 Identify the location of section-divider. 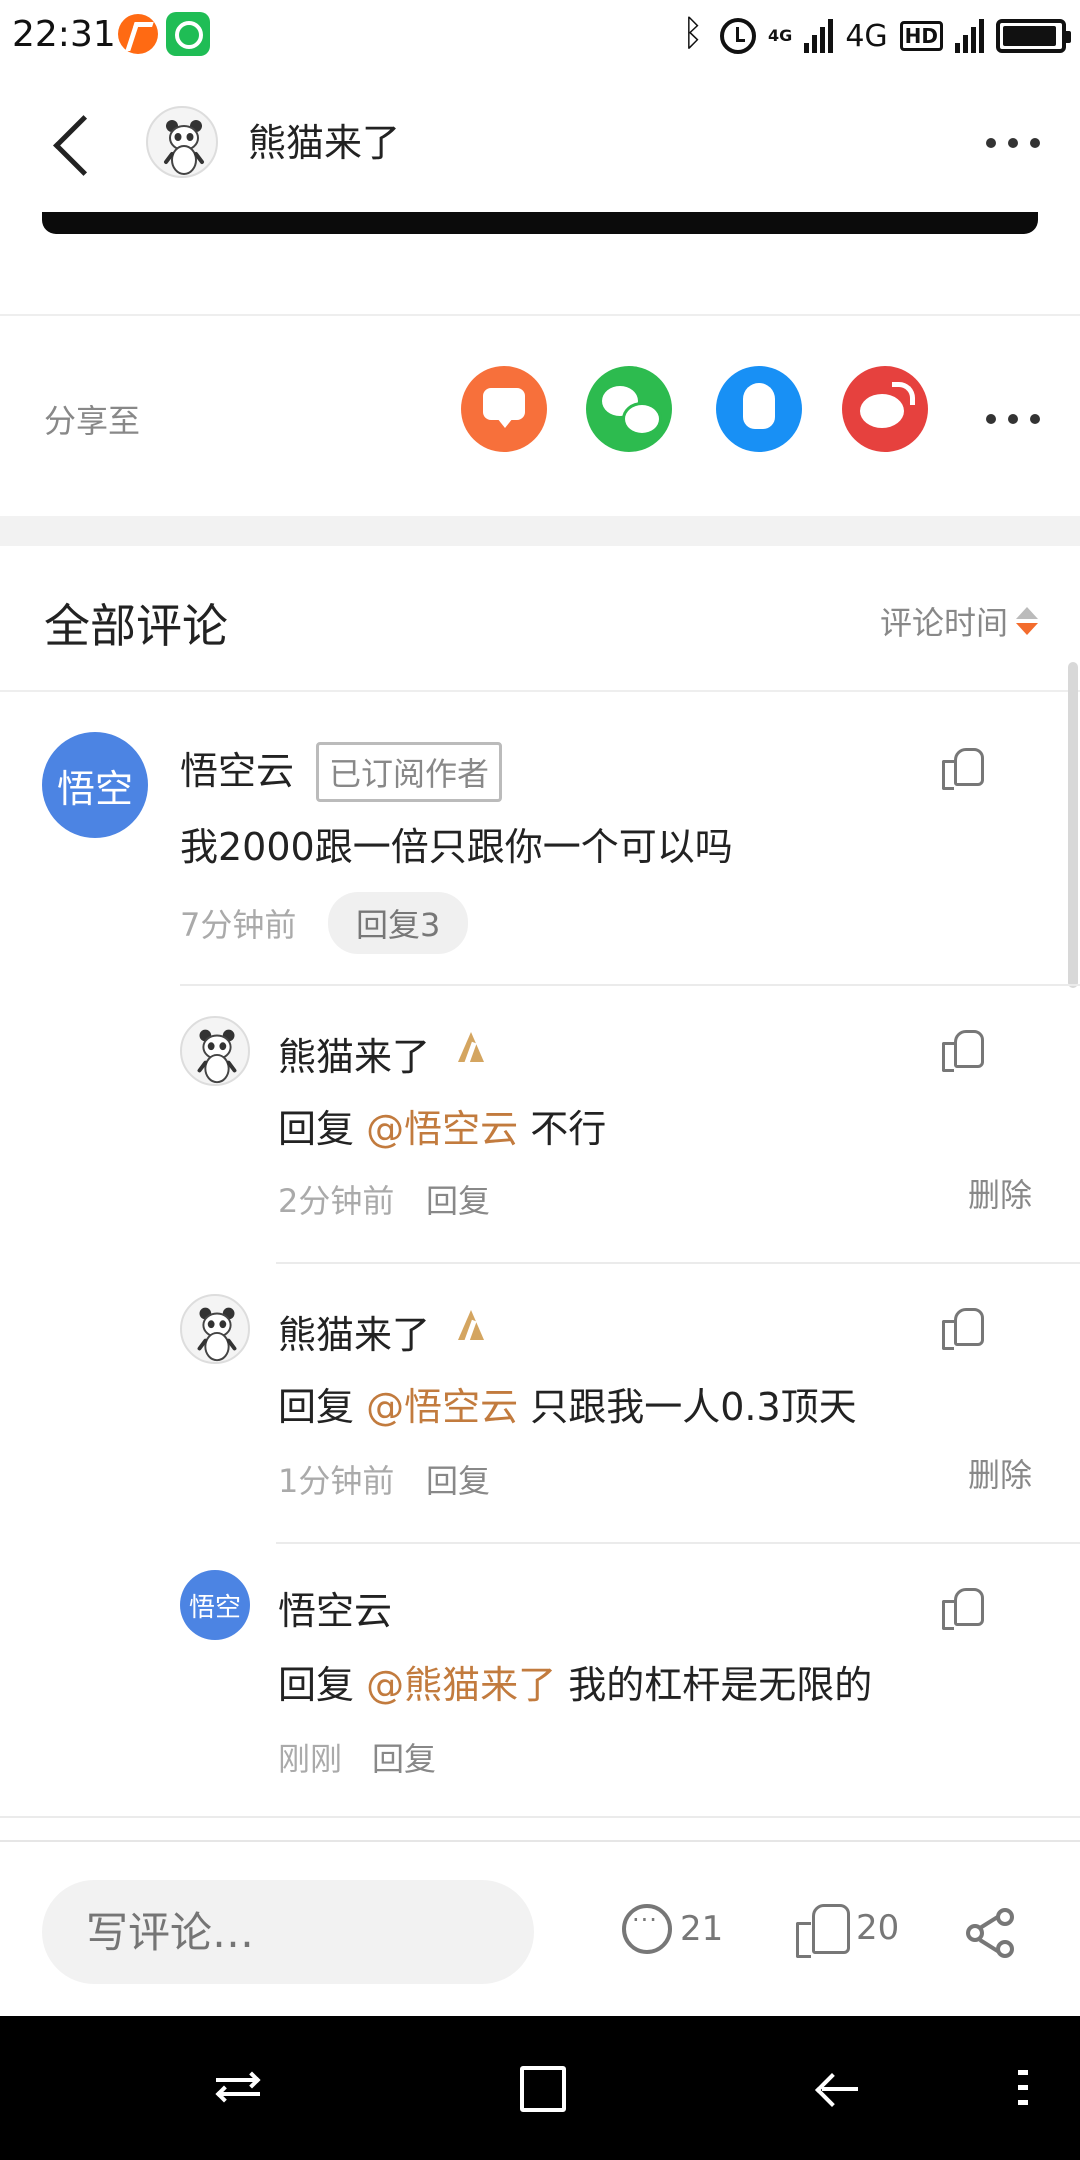
(540, 531).